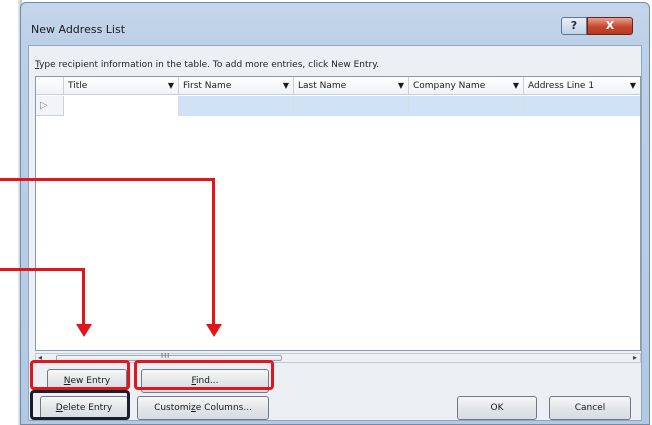  I want to click on close-button: X, so click(610, 26).